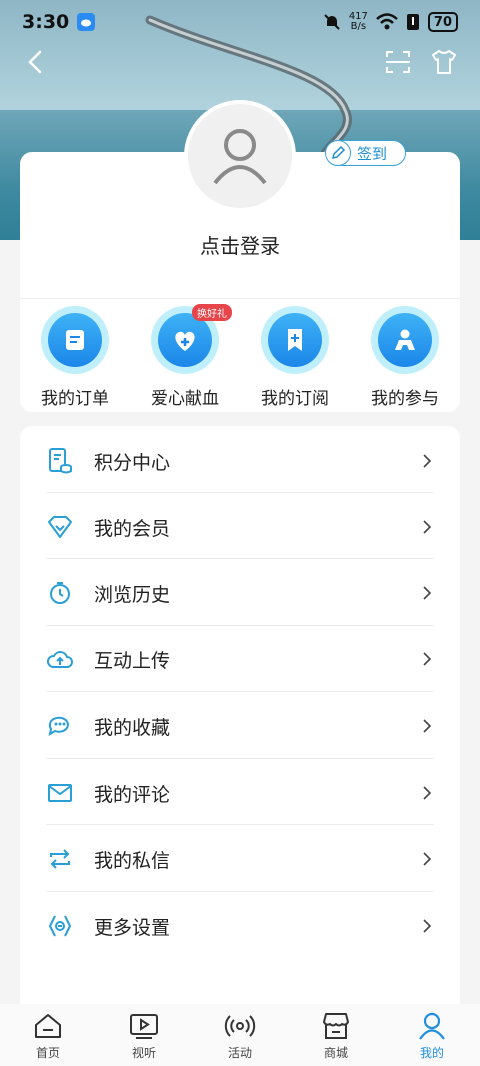  Describe the element at coordinates (60, 461) in the screenshot. I see `points-icon` at that location.